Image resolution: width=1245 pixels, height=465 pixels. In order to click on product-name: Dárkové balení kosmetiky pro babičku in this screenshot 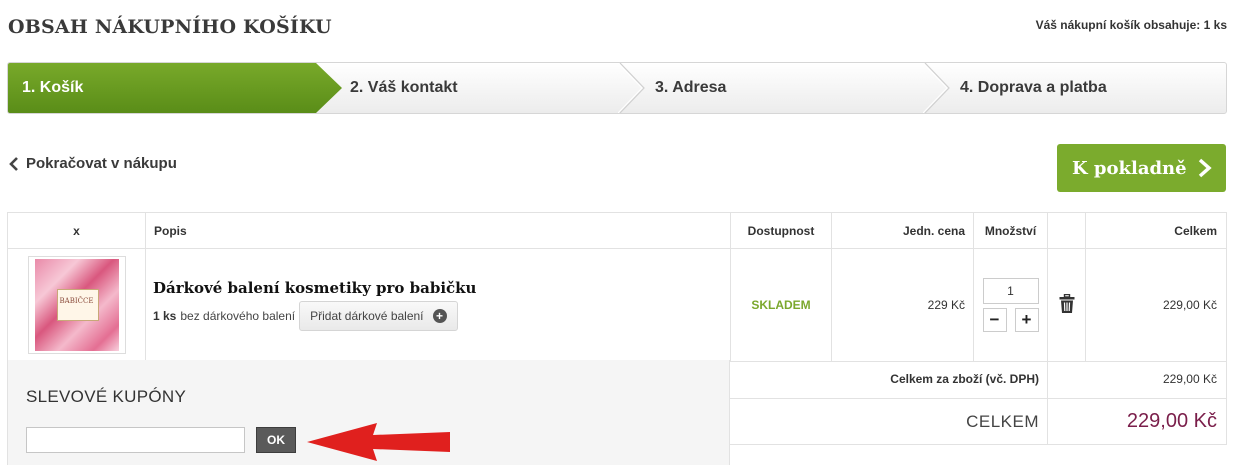, I will do `click(438, 288)`.